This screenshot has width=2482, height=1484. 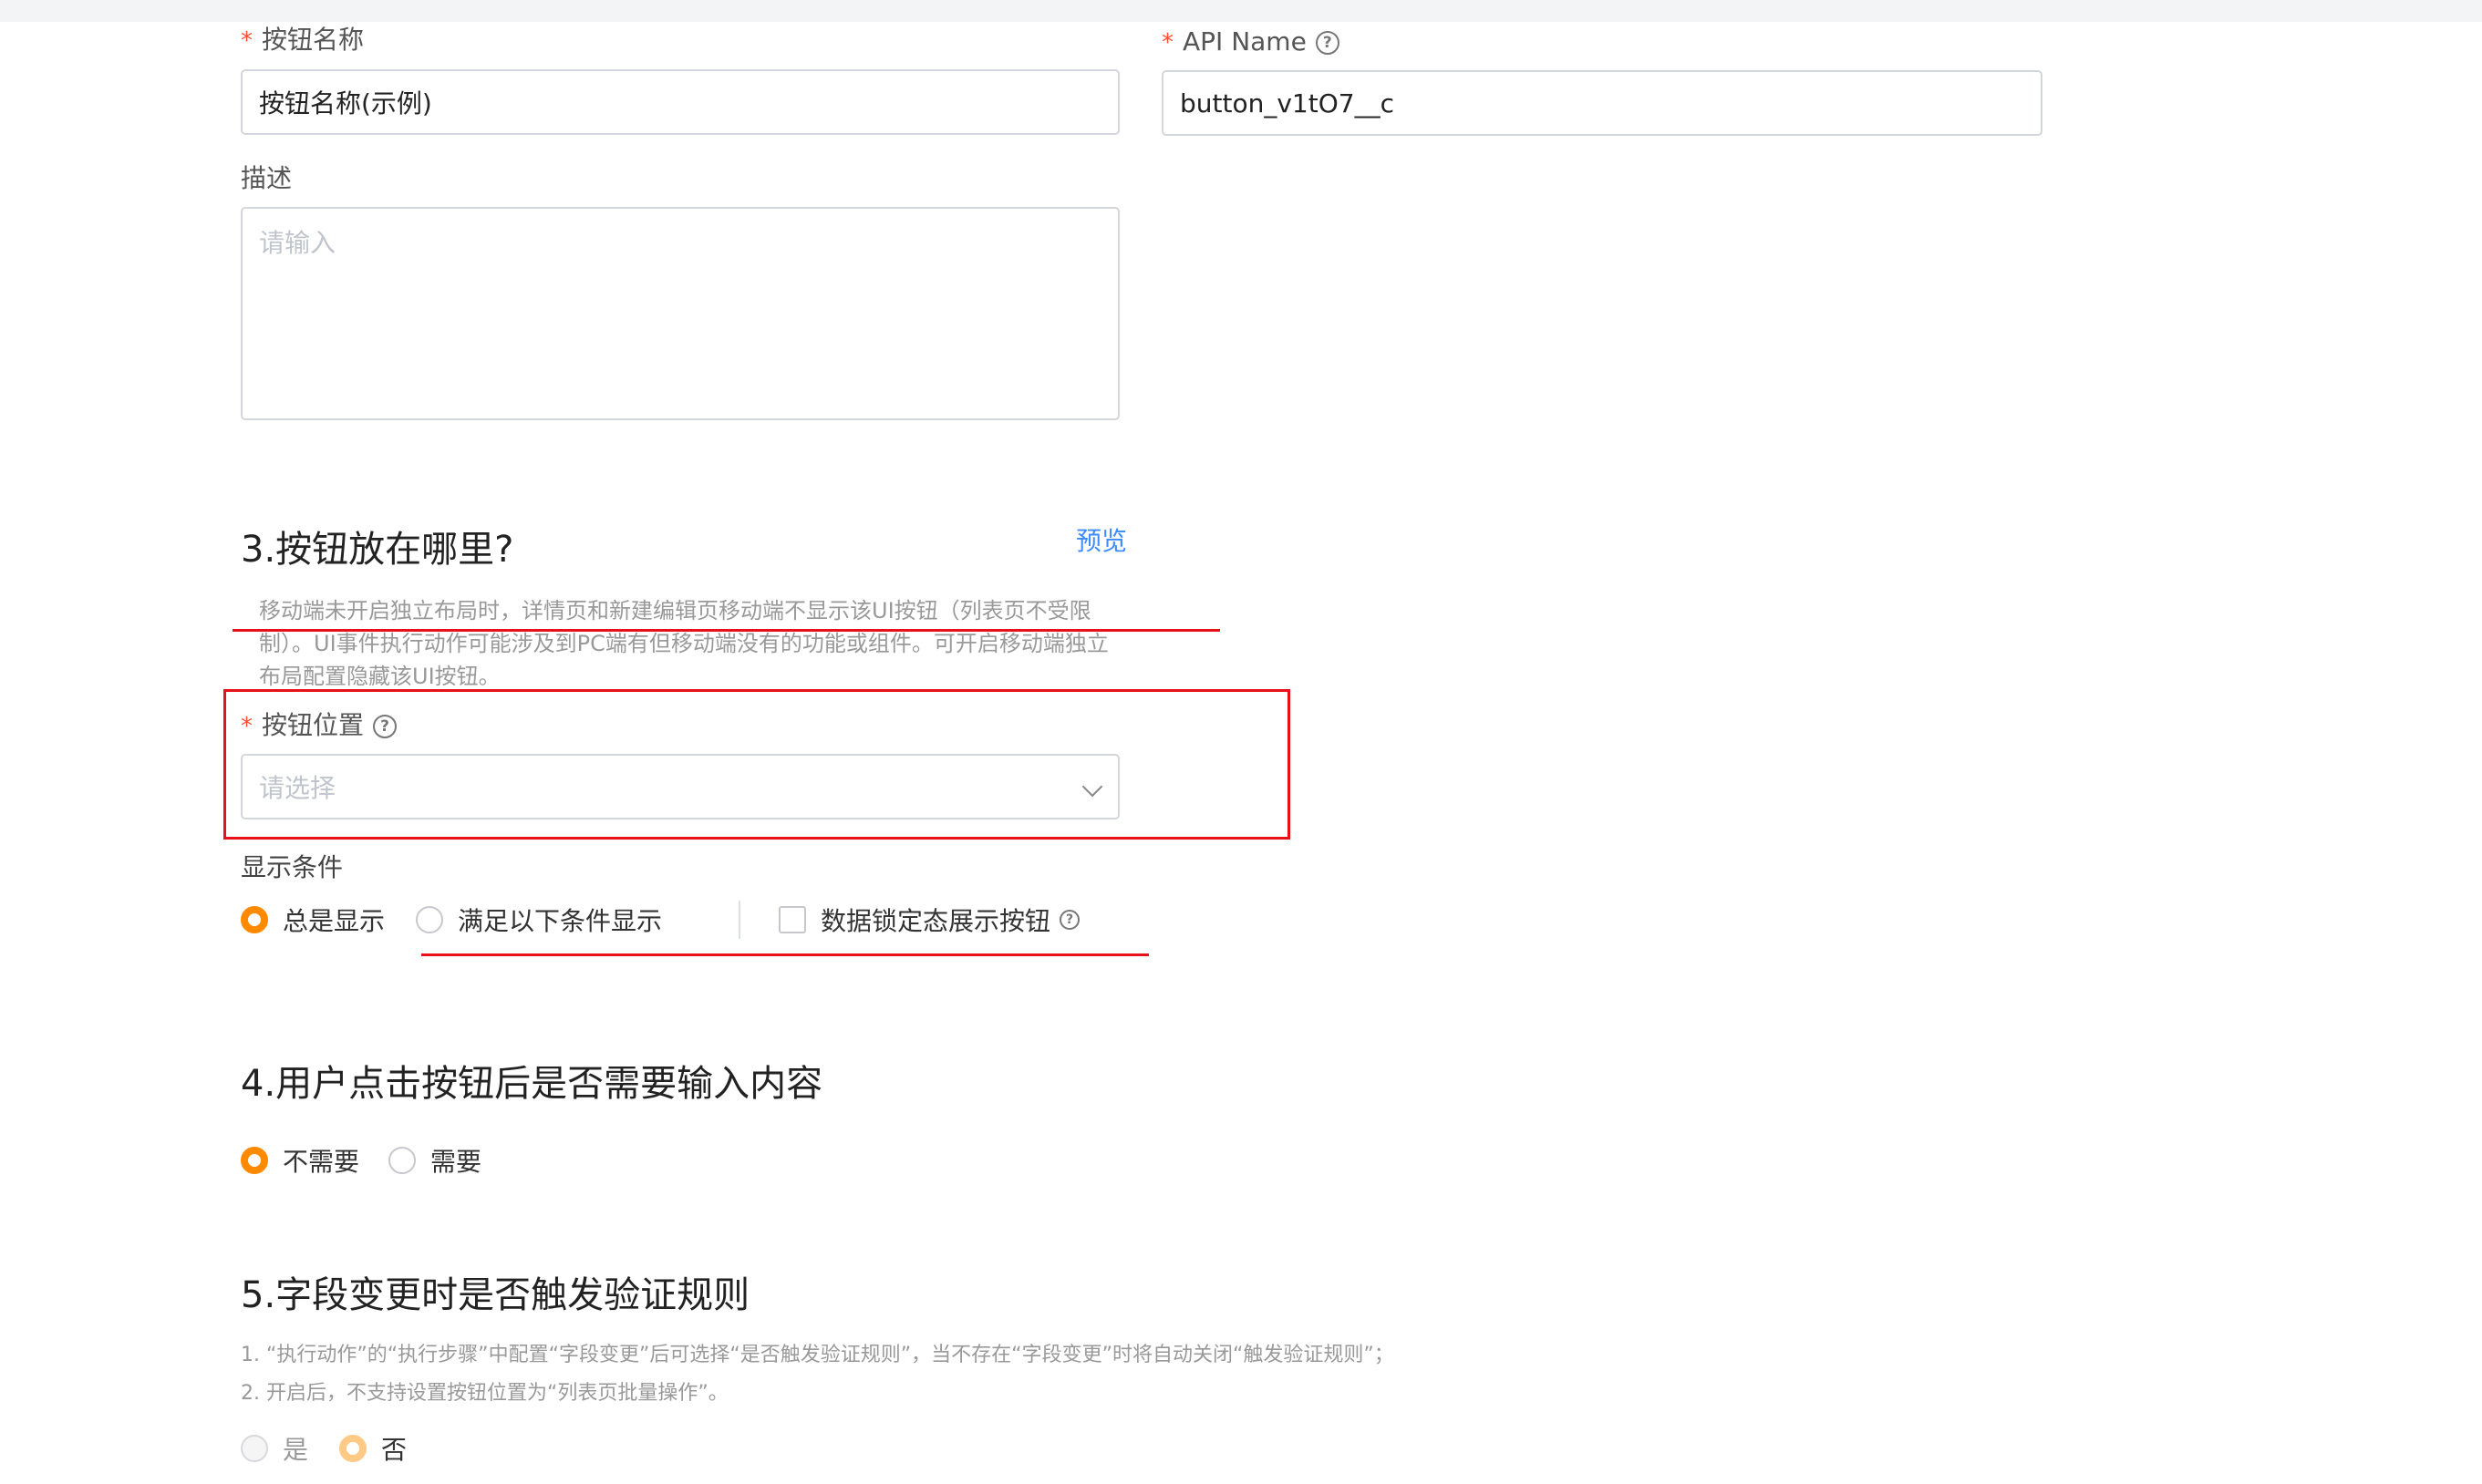 I want to click on radio-yes, so click(x=254, y=1448).